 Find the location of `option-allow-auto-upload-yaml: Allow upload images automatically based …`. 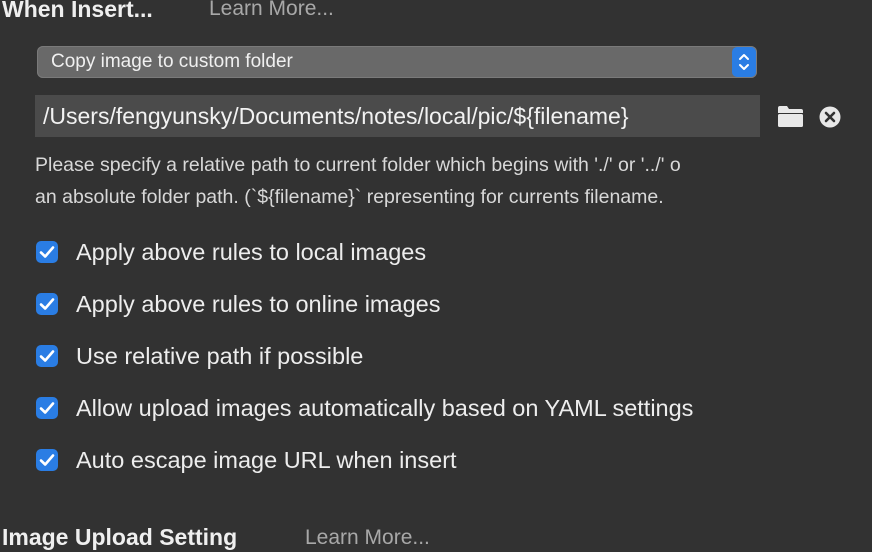

option-allow-auto-upload-yaml: Allow upload images automatically based … is located at coordinates (436, 409).